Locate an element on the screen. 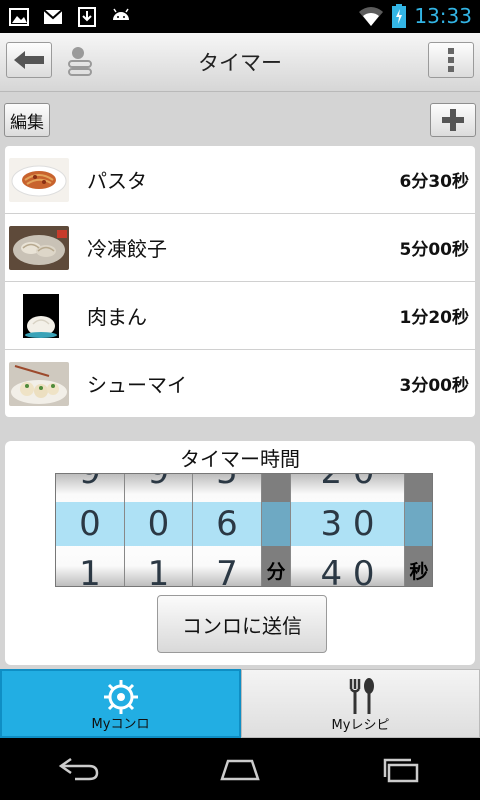 Image resolution: width=480 pixels, height=800 pixels. seconds-unit-label: 秒 is located at coordinates (419, 572).